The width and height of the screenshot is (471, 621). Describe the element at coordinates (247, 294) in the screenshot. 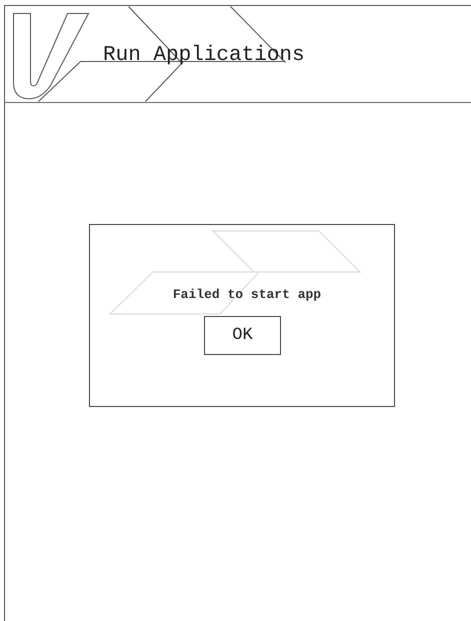

I see `error-message: Failed to start app` at that location.